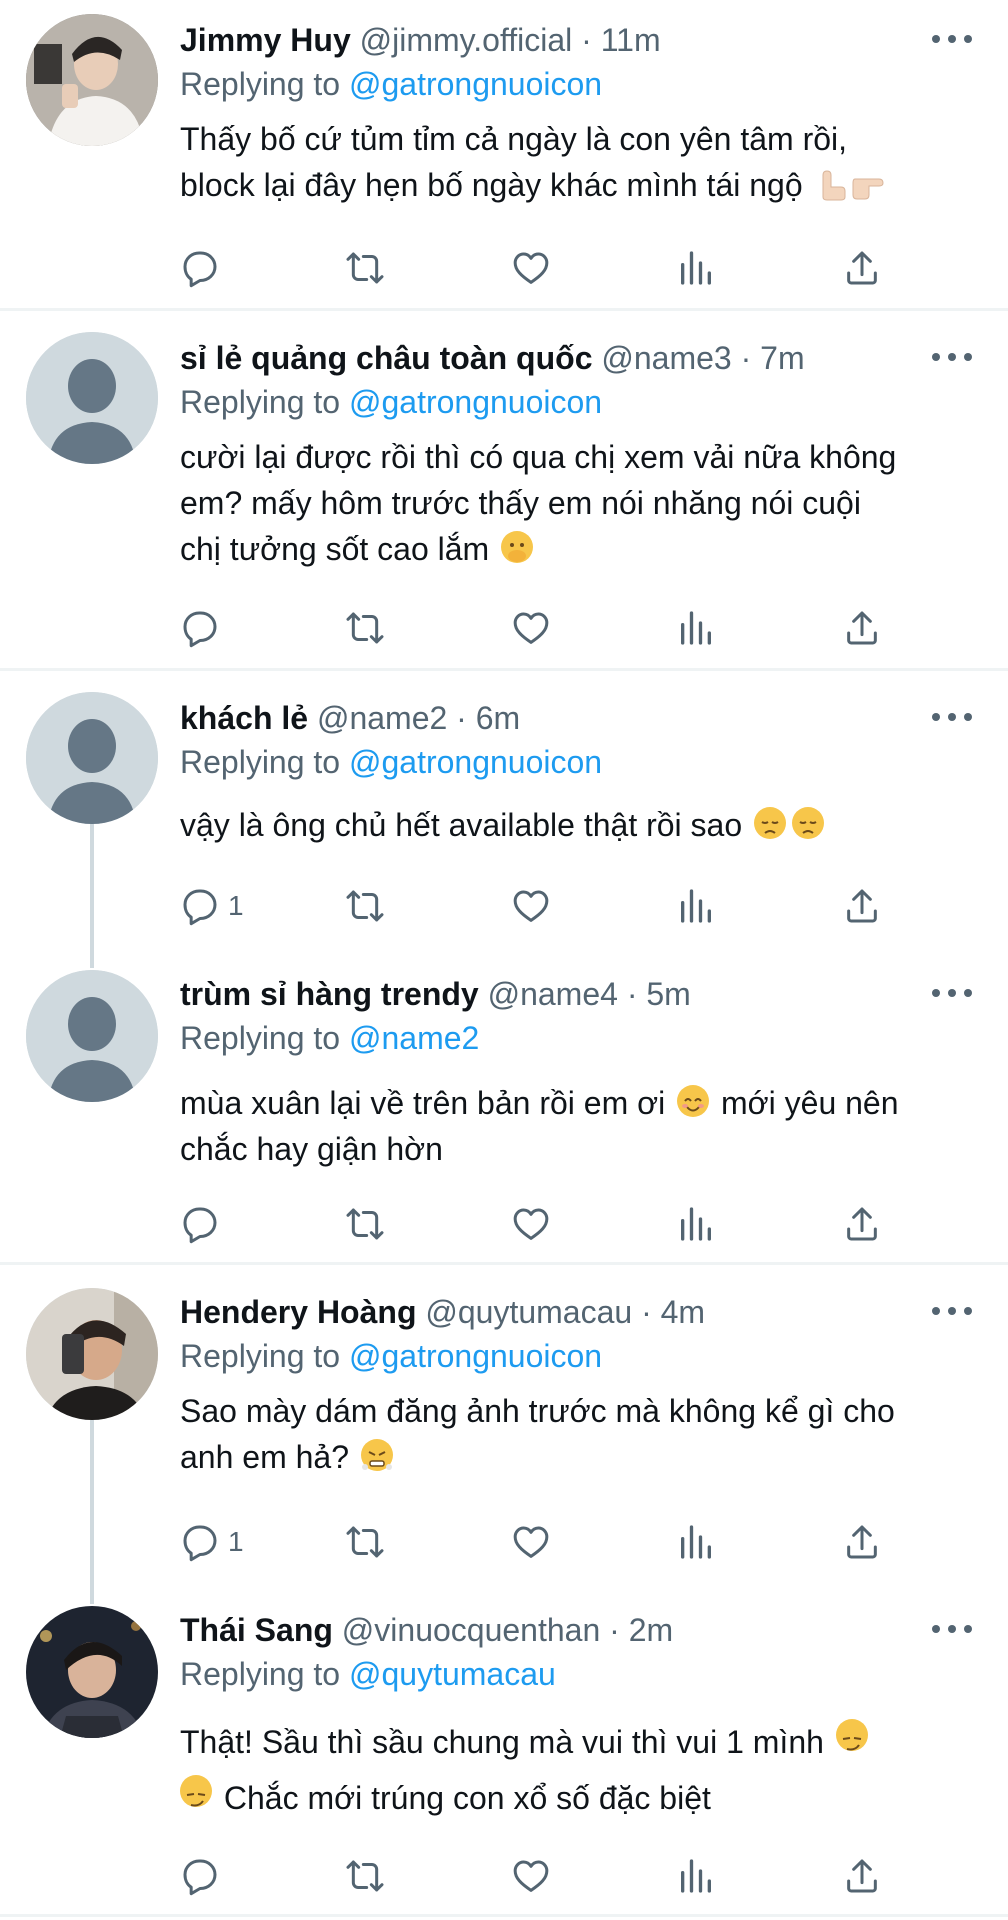 The height and width of the screenshot is (1920, 1008). I want to click on display-name: trùm sỉ hàng trendy, so click(329, 994).